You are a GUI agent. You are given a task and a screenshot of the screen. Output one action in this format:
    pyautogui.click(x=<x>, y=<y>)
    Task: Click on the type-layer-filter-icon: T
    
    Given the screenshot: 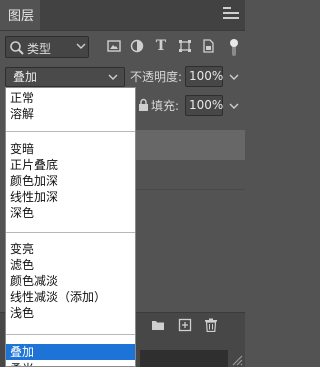 What is the action you would take?
    pyautogui.click(x=161, y=46)
    